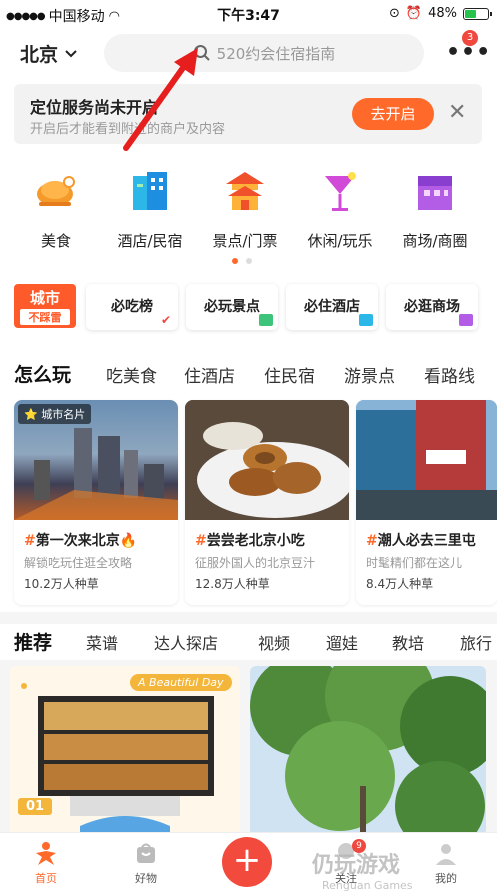 This screenshot has height=894, width=497. Describe the element at coordinates (369, 374) in the screenshot. I see `tab-scenic: 游景点` at that location.